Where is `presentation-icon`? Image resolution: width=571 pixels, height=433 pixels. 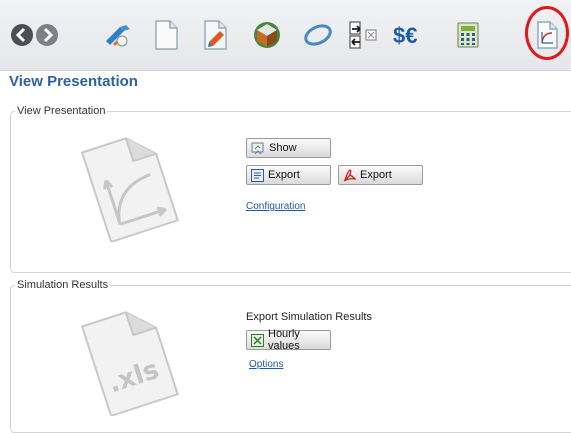
presentation-icon is located at coordinates (547, 35).